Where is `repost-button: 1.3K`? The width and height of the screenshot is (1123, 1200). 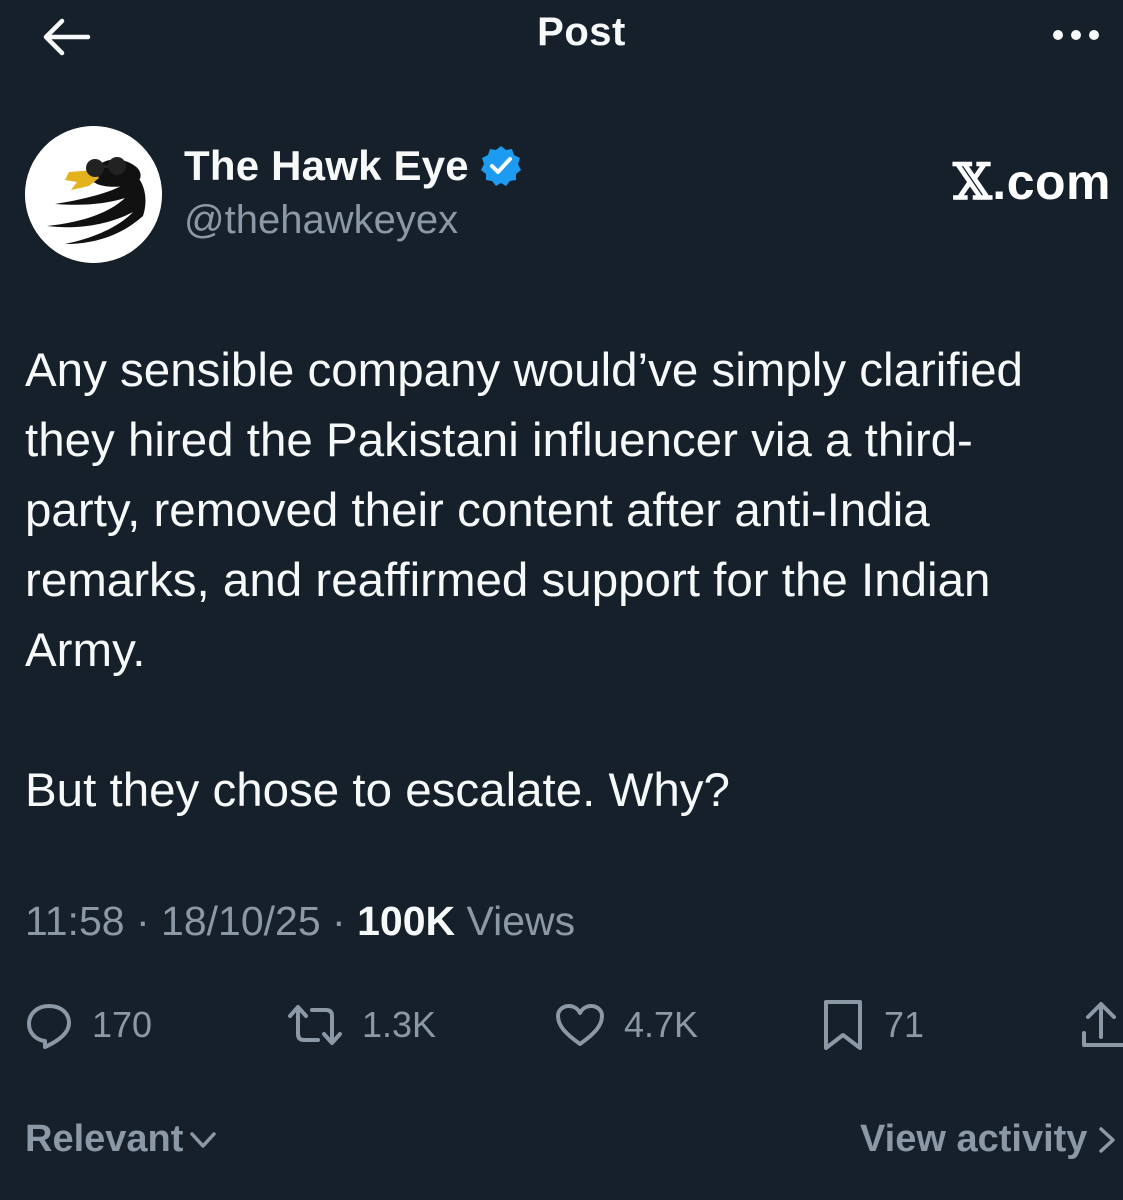
repost-button: 1.3K is located at coordinates (361, 1025).